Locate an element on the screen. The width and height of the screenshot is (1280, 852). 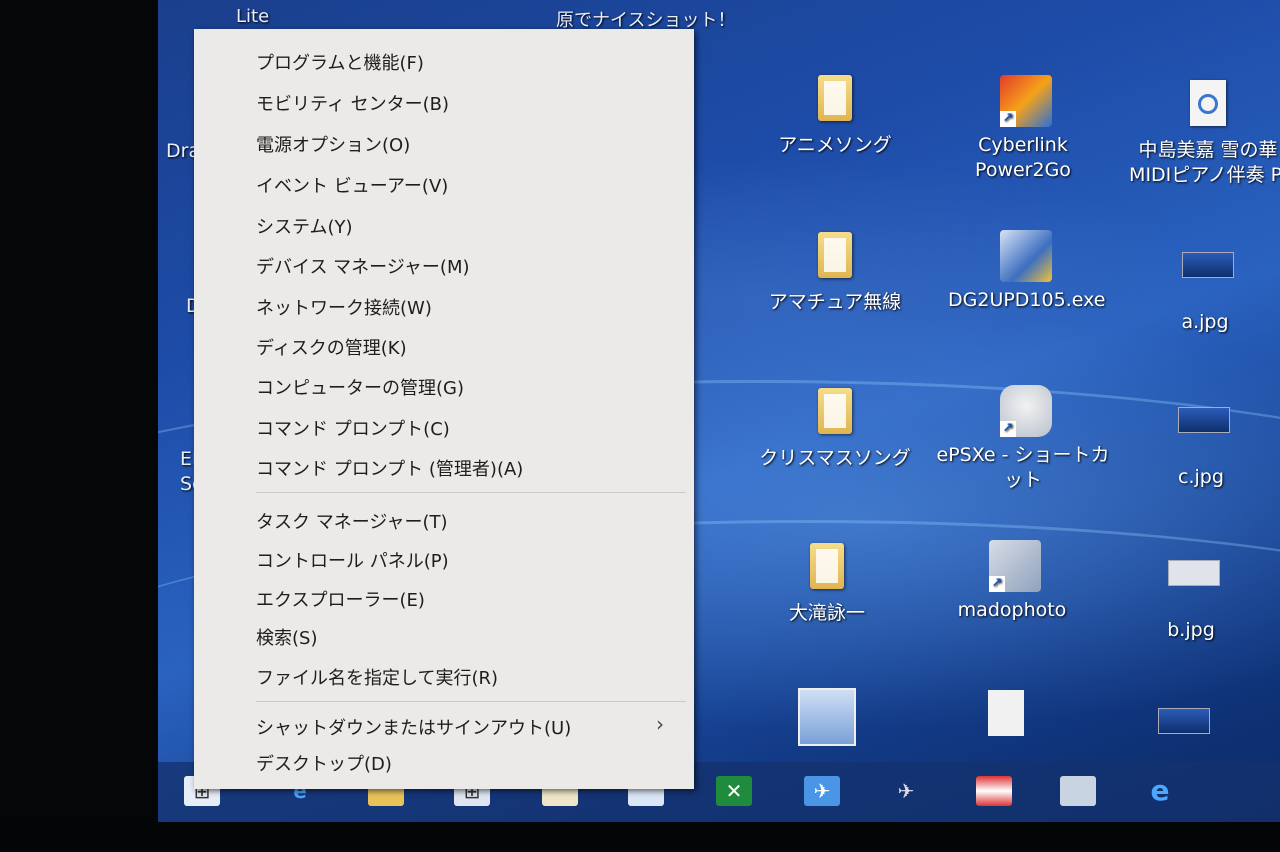
desktop-label-partial: Lite is located at coordinates (253, 16).